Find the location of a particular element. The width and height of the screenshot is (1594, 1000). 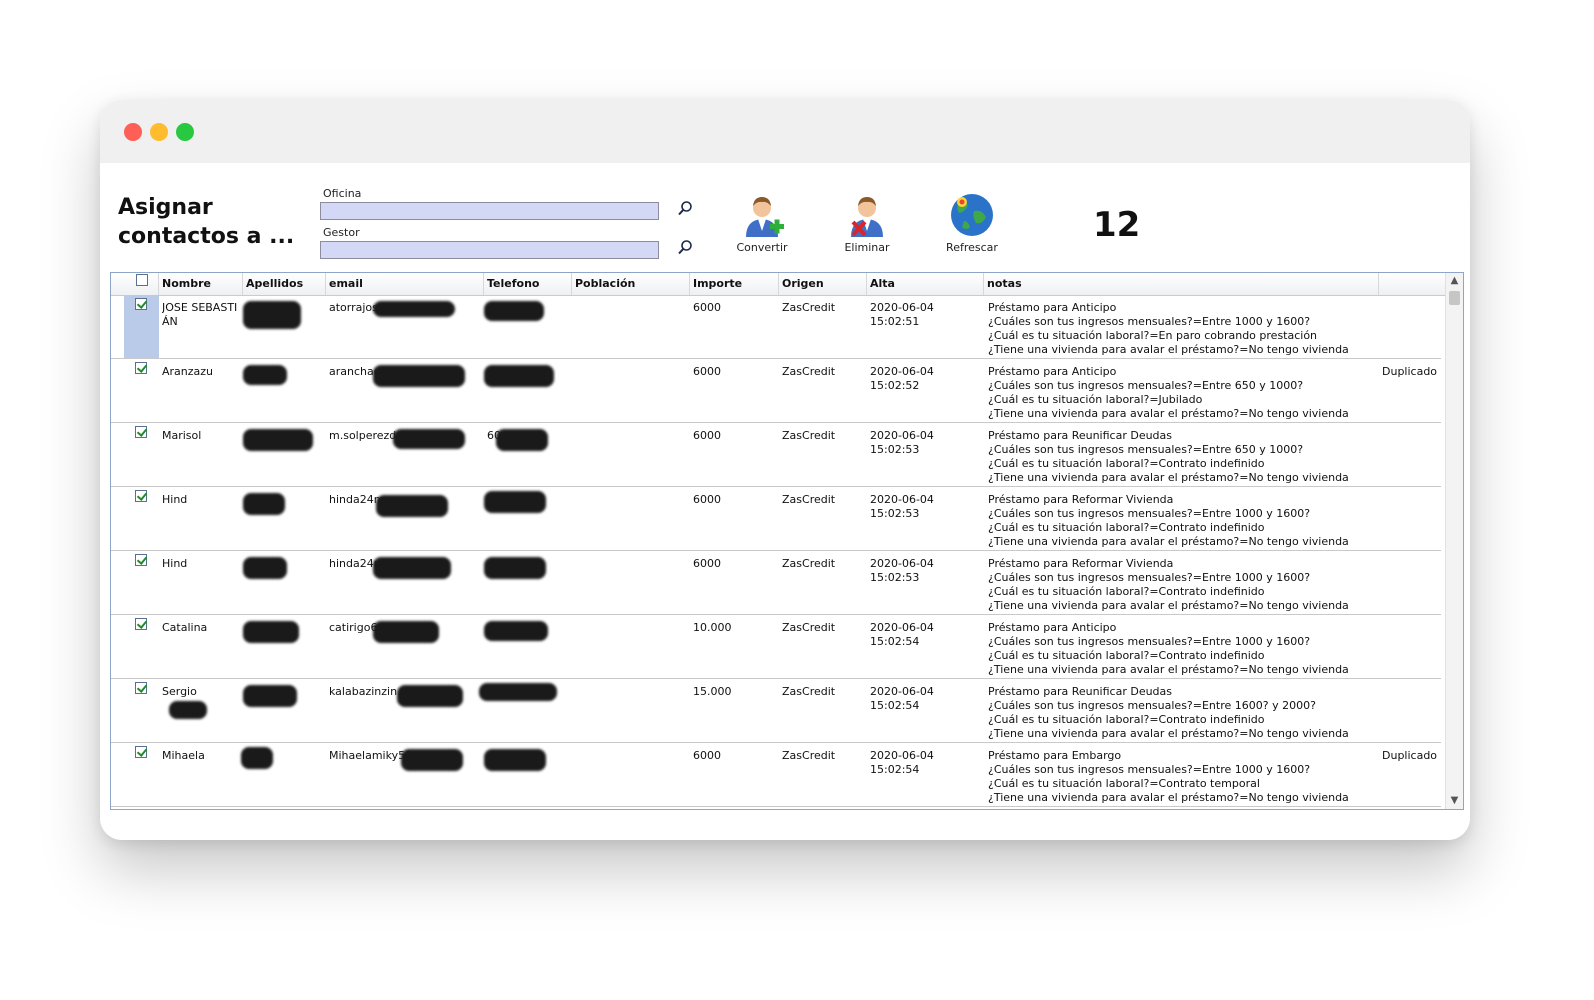

header-alta: Alta is located at coordinates (925, 284).